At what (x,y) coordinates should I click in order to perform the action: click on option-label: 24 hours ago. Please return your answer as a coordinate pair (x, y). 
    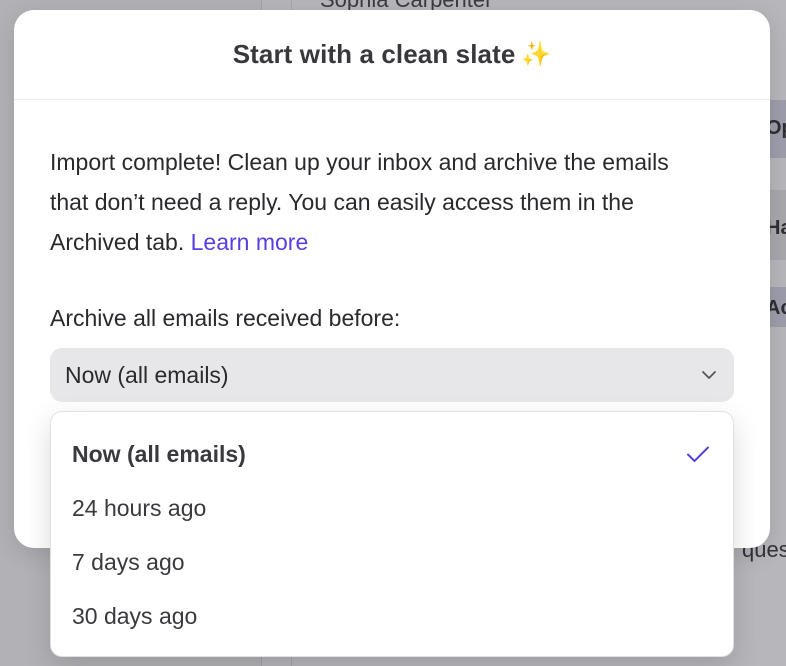
    Looking at the image, I should click on (139, 507).